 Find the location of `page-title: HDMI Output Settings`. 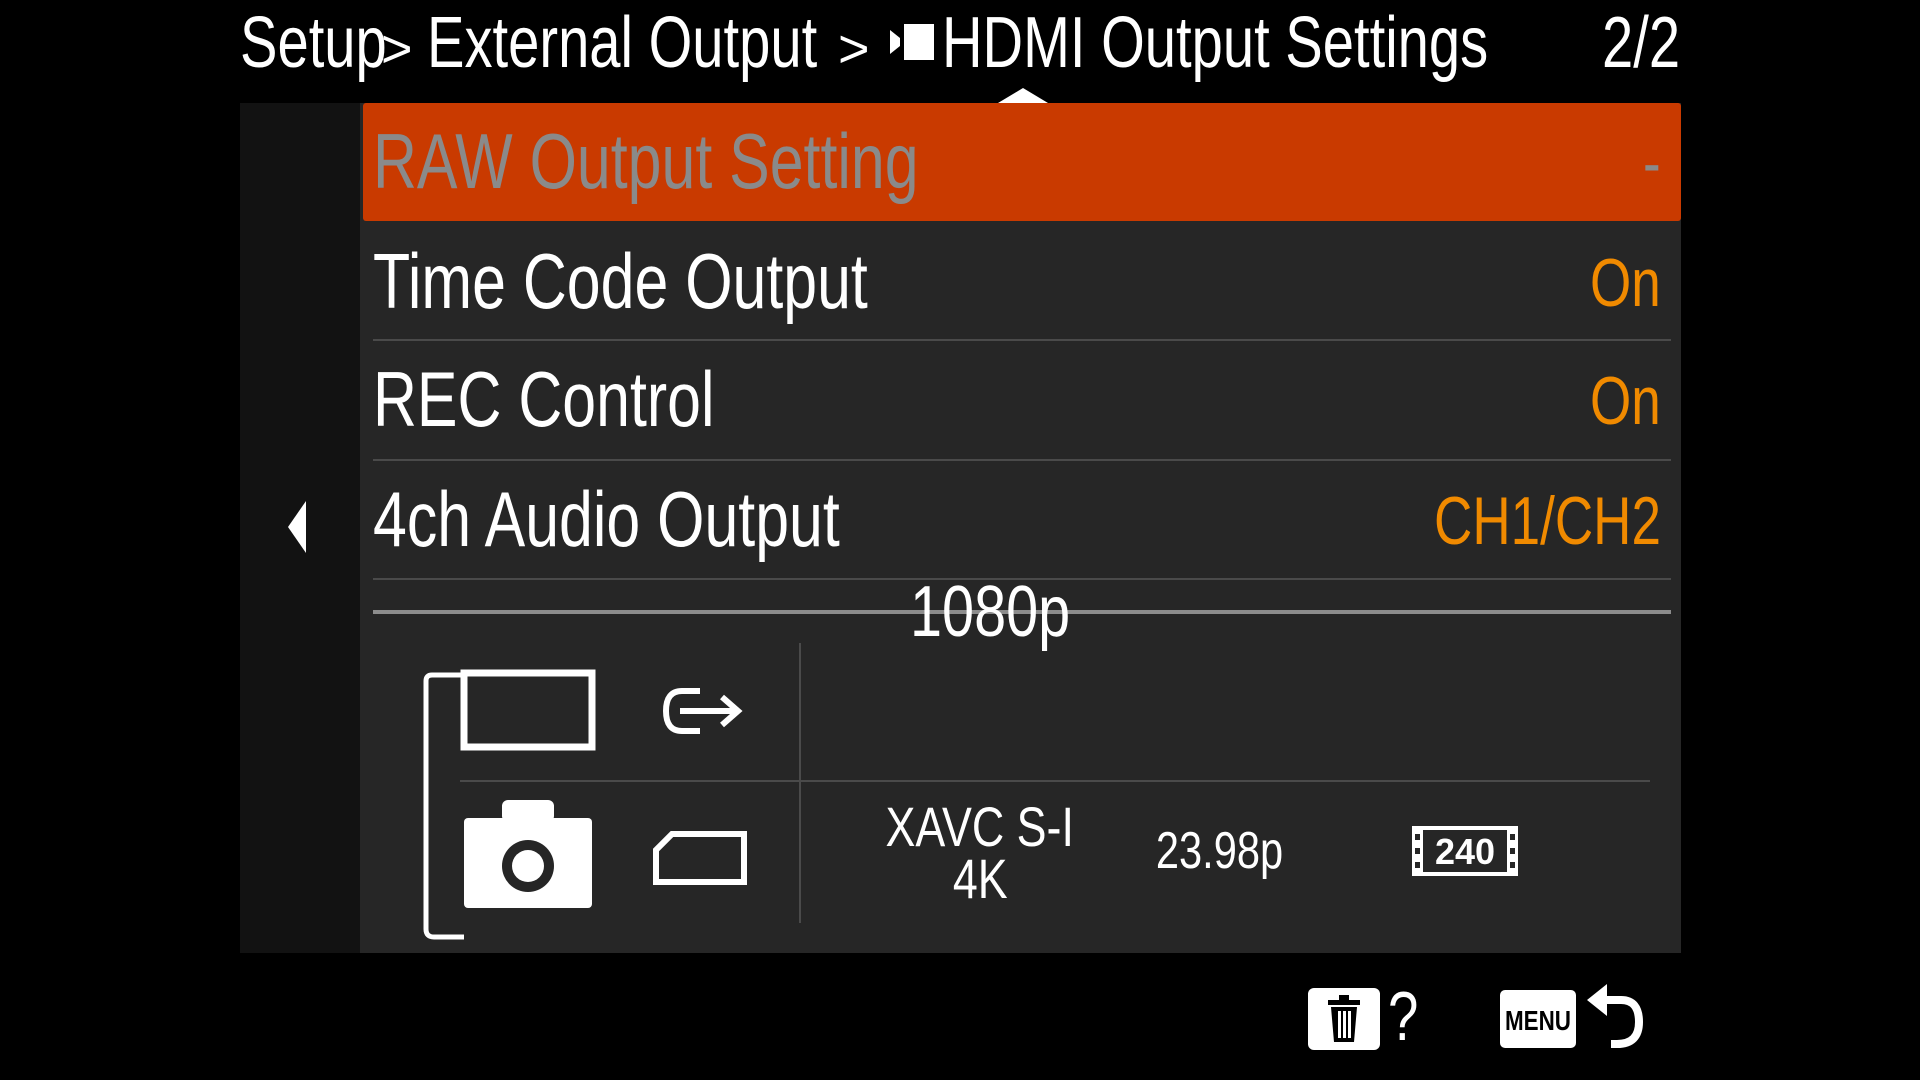

page-title: HDMI Output Settings is located at coordinates (1215, 43).